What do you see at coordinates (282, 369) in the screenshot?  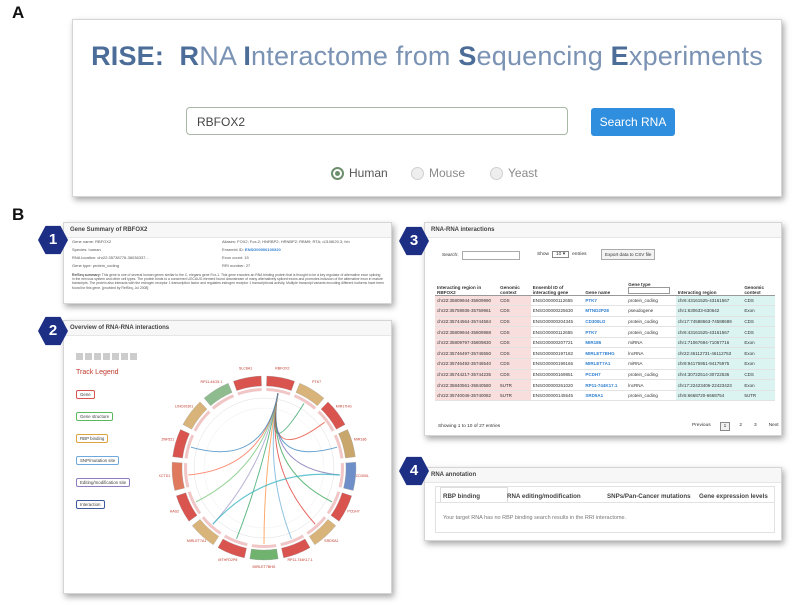 I see `gene-label: RBFOX2` at bounding box center [282, 369].